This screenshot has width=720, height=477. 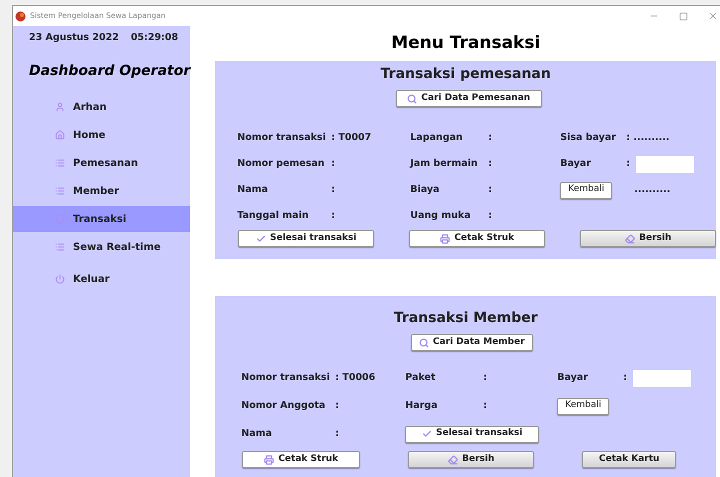 I want to click on home-icon, so click(x=60, y=135).